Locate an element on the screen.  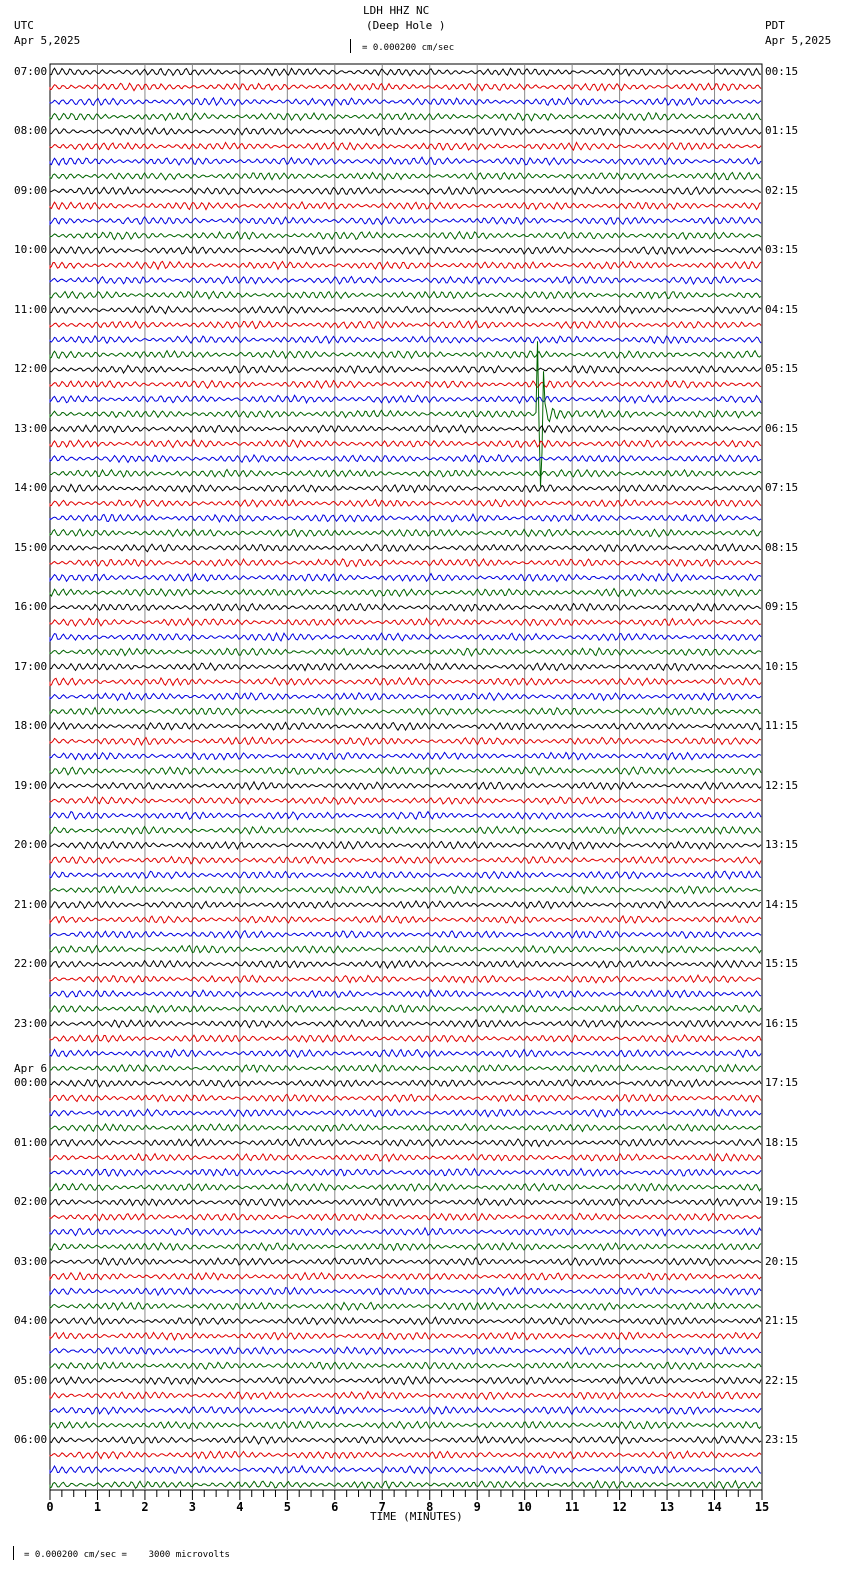
x-tick-label: 3 is located at coordinates (192, 1507).